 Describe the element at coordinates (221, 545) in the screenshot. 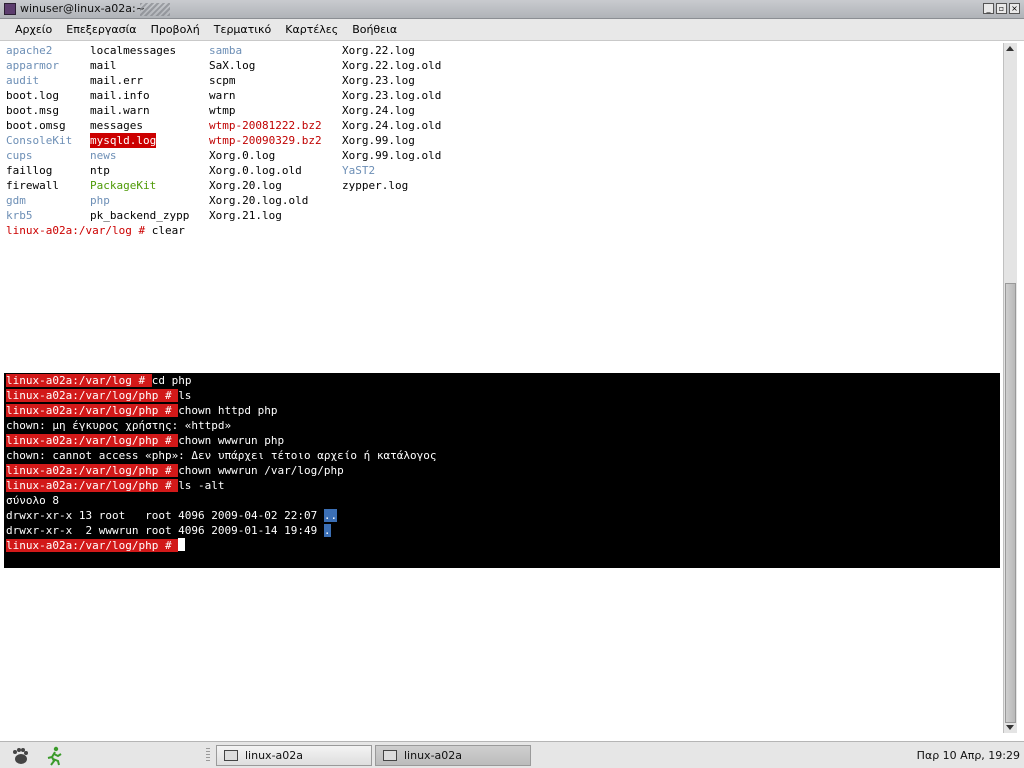

I see `session-line: linux-a02a:/var/log/php #` at that location.